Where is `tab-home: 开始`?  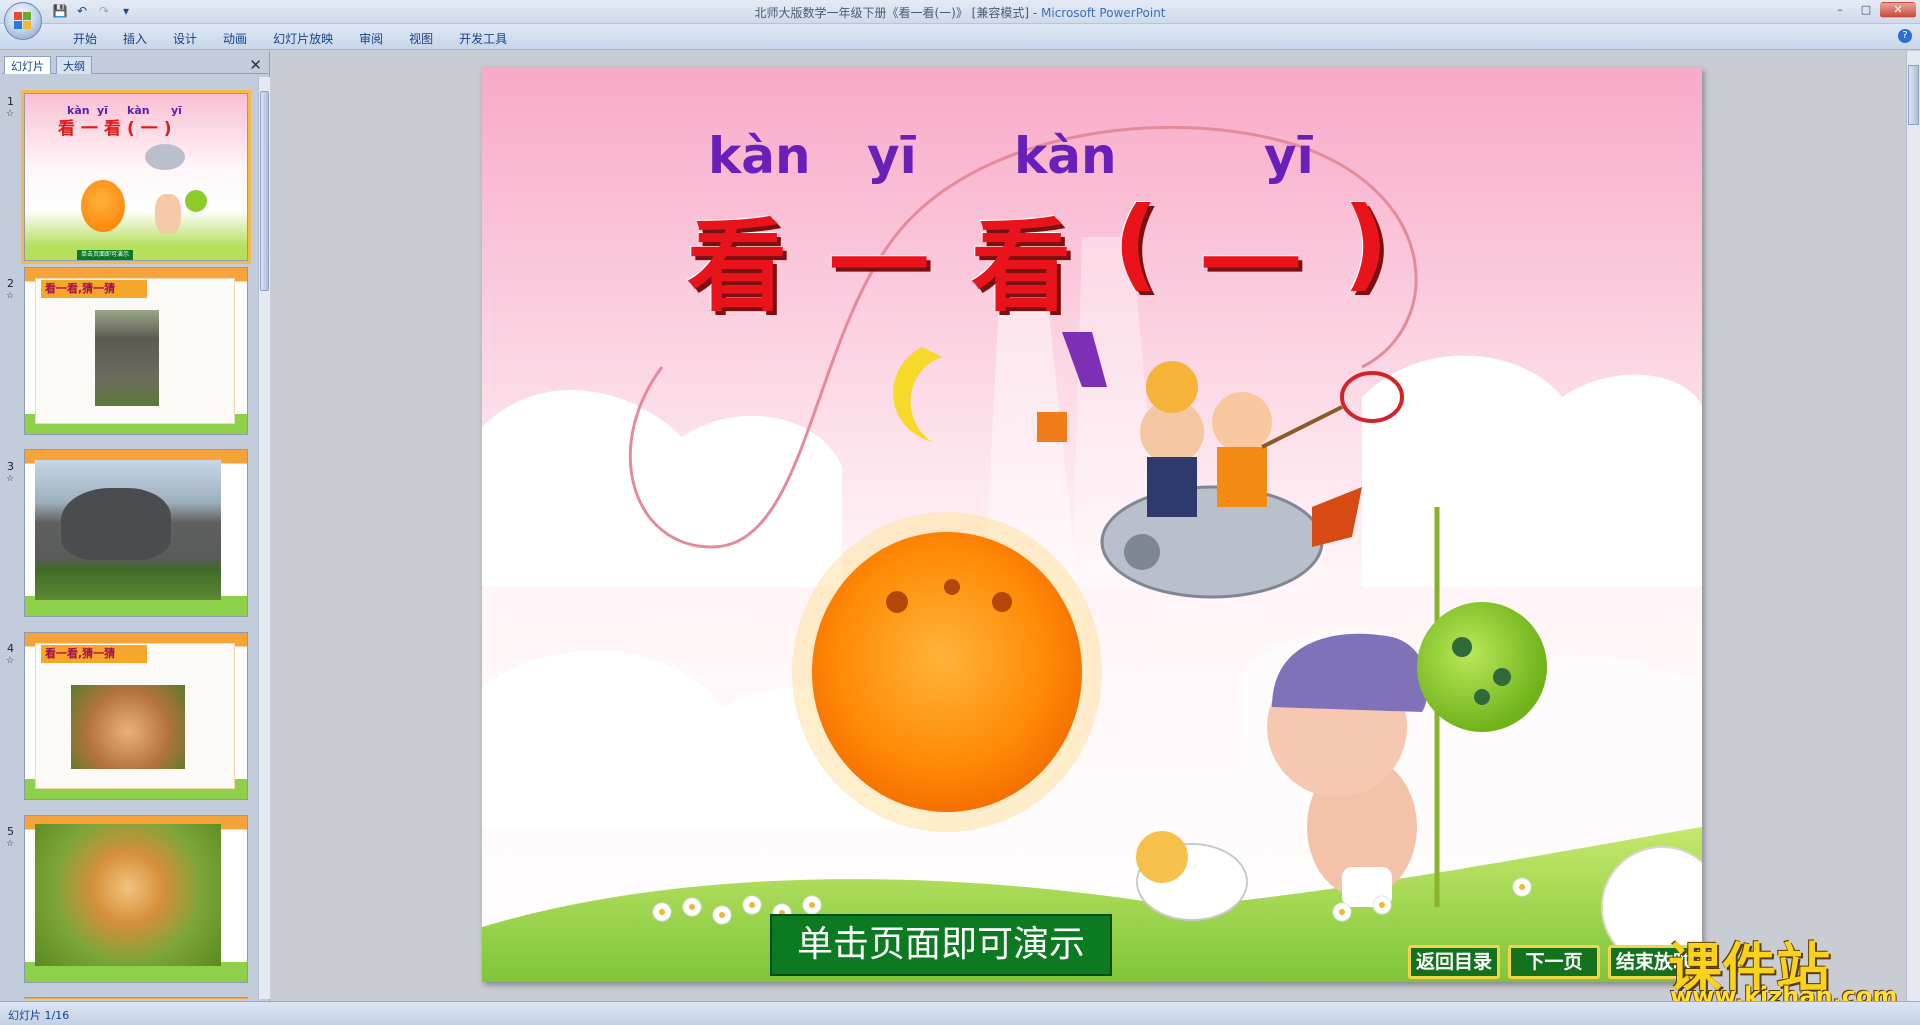
tab-home: 开始 is located at coordinates (85, 38).